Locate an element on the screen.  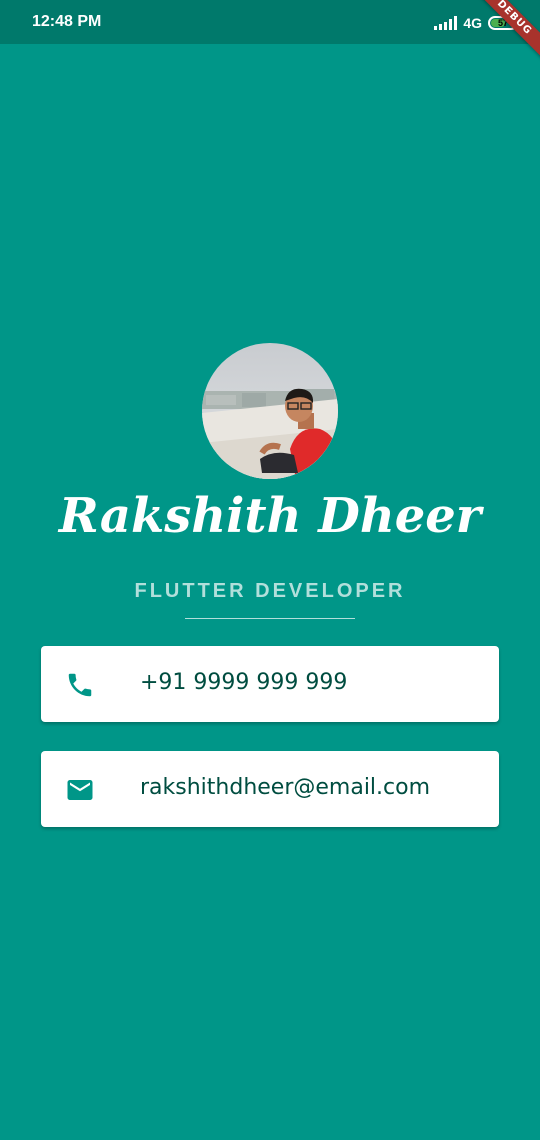
phone-icon is located at coordinates (80, 685).